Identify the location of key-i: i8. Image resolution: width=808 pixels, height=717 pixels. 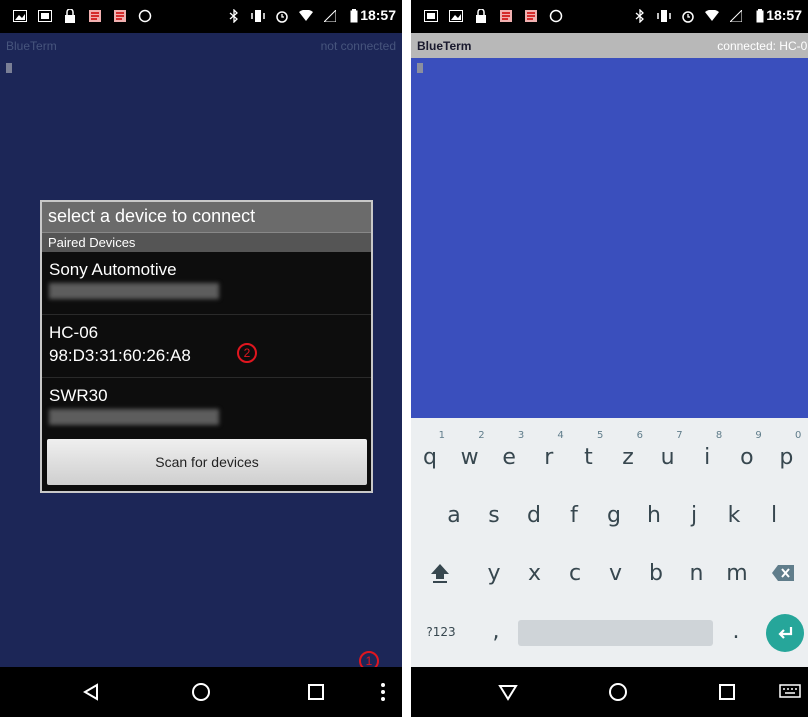
(707, 455).